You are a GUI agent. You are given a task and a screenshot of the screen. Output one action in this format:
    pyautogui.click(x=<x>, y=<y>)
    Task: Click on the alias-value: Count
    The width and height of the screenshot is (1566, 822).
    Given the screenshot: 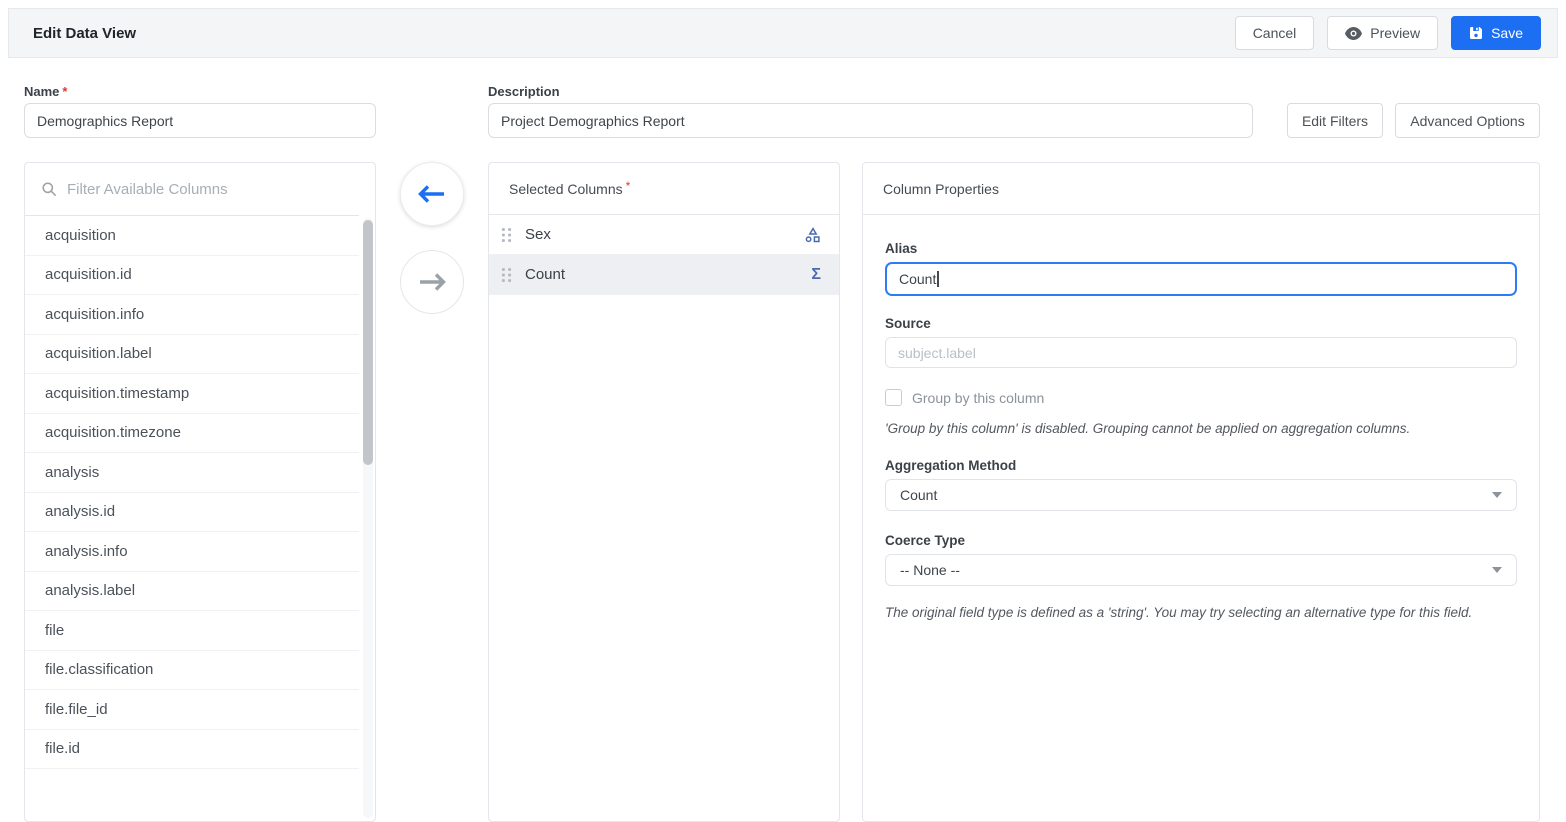 What is the action you would take?
    pyautogui.click(x=918, y=279)
    